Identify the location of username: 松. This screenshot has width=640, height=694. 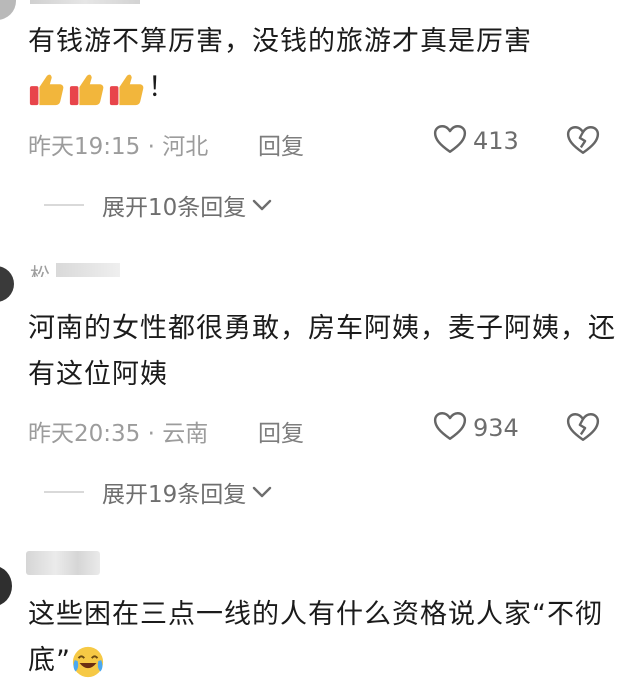
(75, 270).